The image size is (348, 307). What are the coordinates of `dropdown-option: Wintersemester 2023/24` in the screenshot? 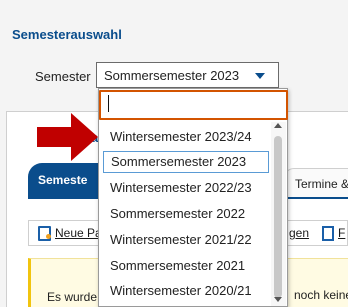 It's located at (186, 137).